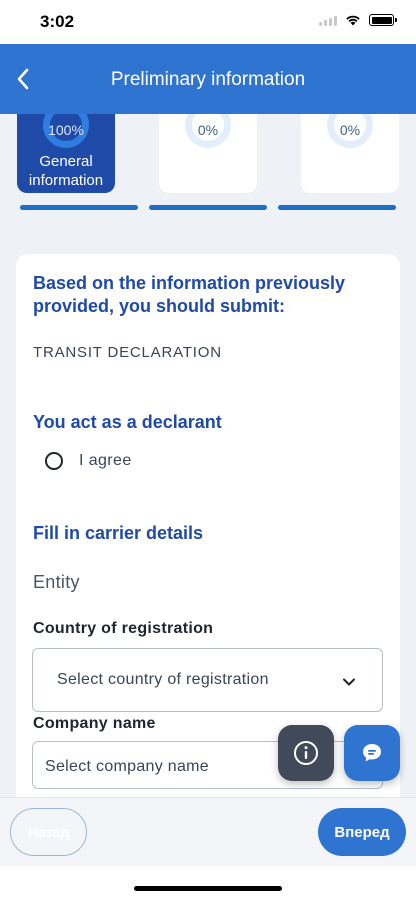  Describe the element at coordinates (66, 161) in the screenshot. I see `step-label-line1: General` at that location.